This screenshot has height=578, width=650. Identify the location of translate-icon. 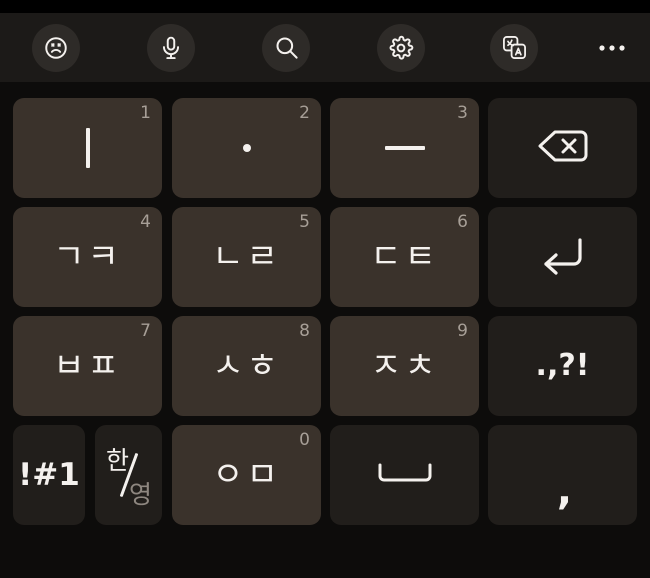
(514, 47).